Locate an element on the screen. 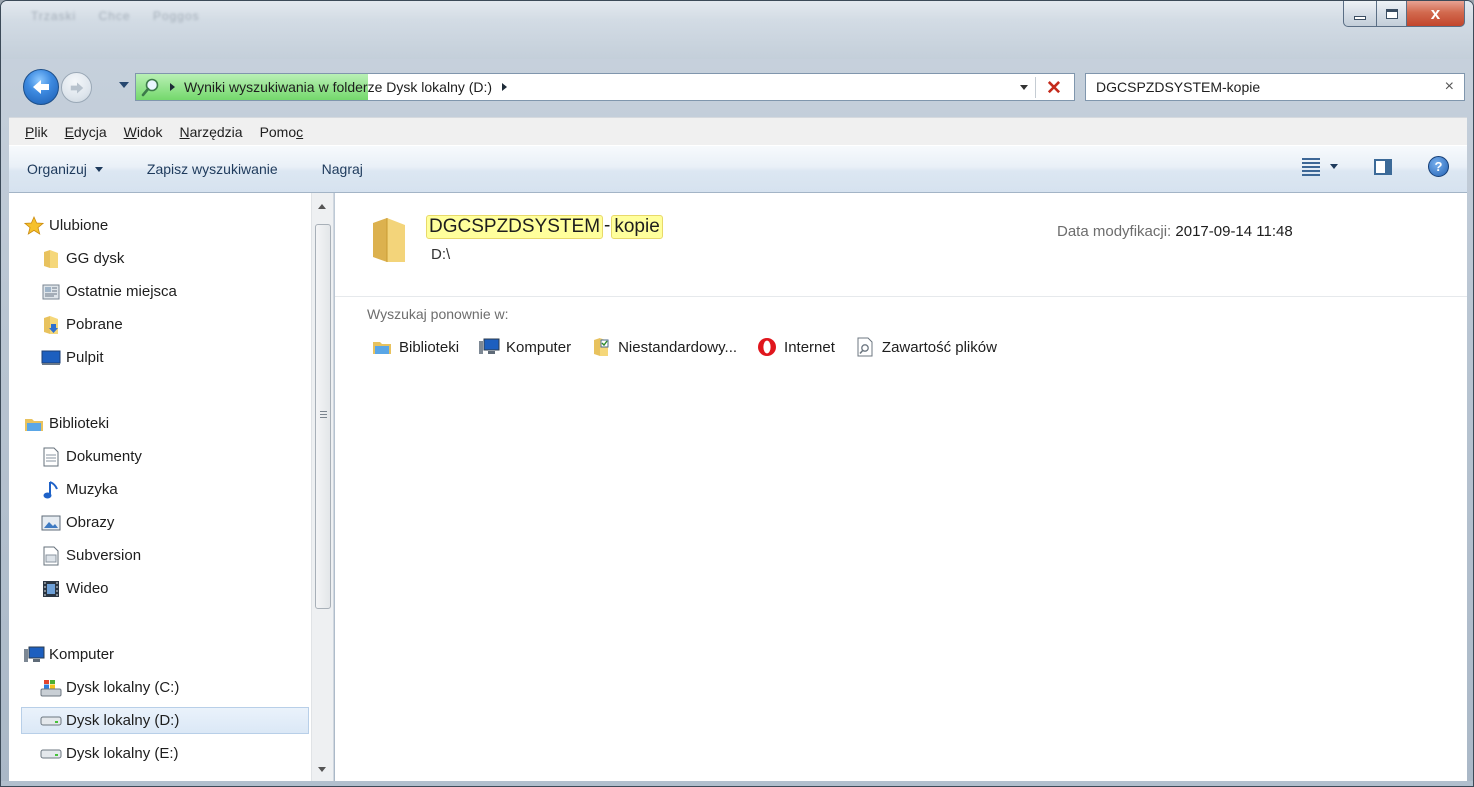 The width and height of the screenshot is (1474, 787). libraries-icon is located at coordinates (382, 347).